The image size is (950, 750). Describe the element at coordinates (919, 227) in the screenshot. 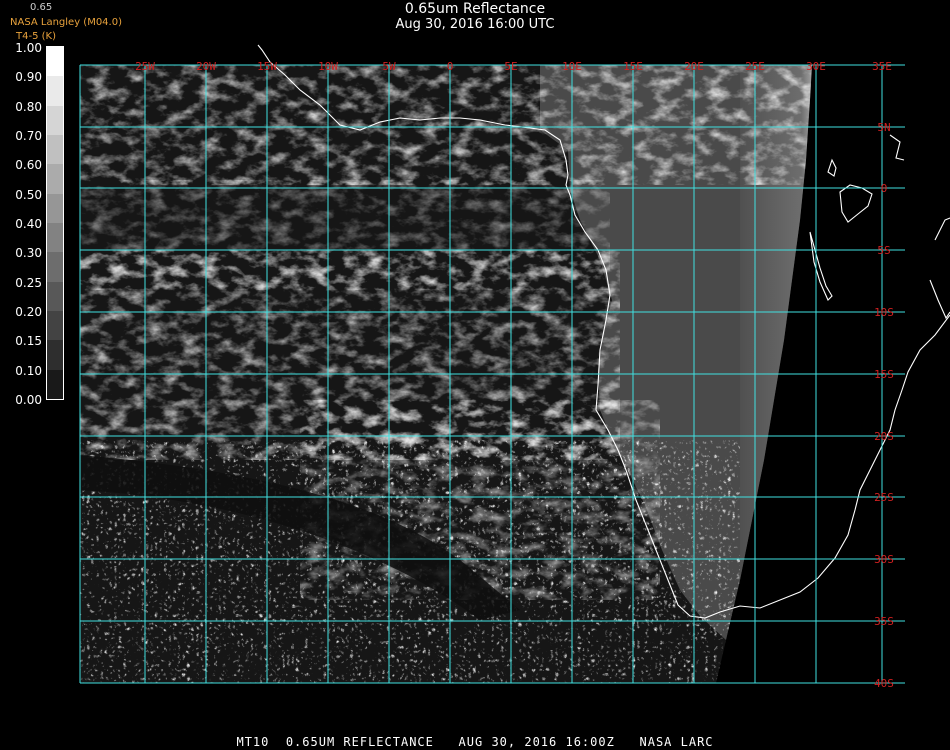

I see `coastline-east-africa` at that location.